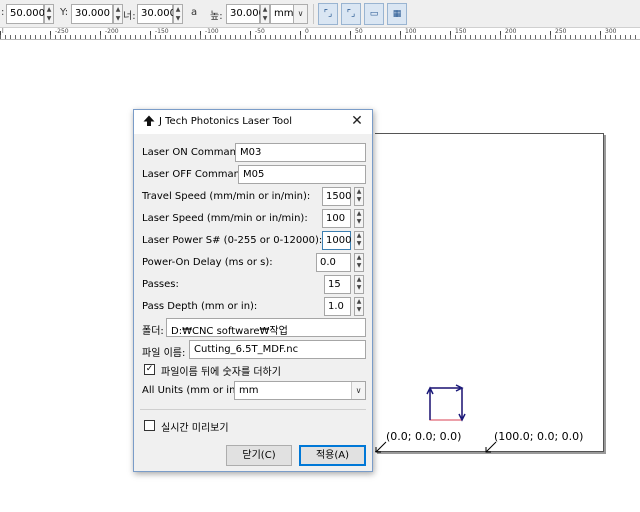 The image size is (640, 512). Describe the element at coordinates (358, 390) in the screenshot. I see `units-dropdown-icon: ∨` at that location.